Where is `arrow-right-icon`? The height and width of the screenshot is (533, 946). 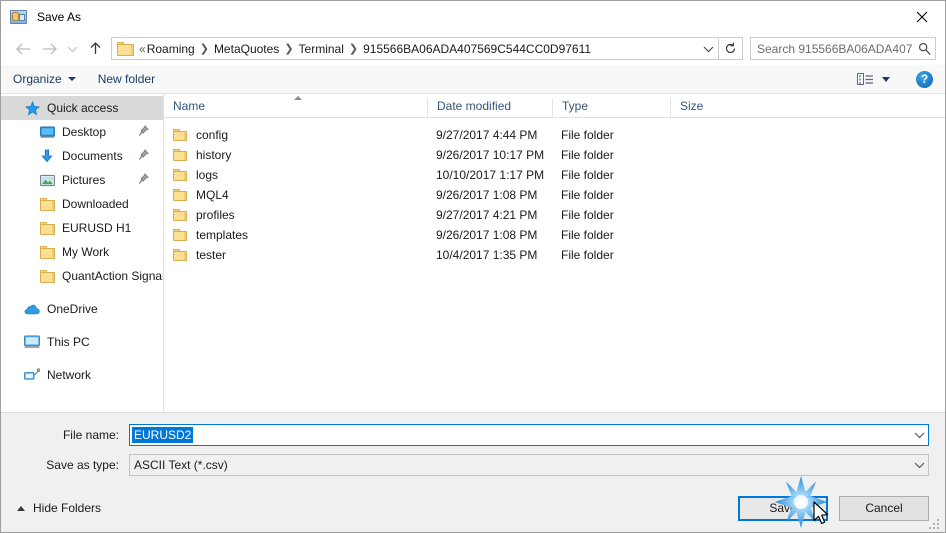
arrow-right-icon is located at coordinates (49, 48).